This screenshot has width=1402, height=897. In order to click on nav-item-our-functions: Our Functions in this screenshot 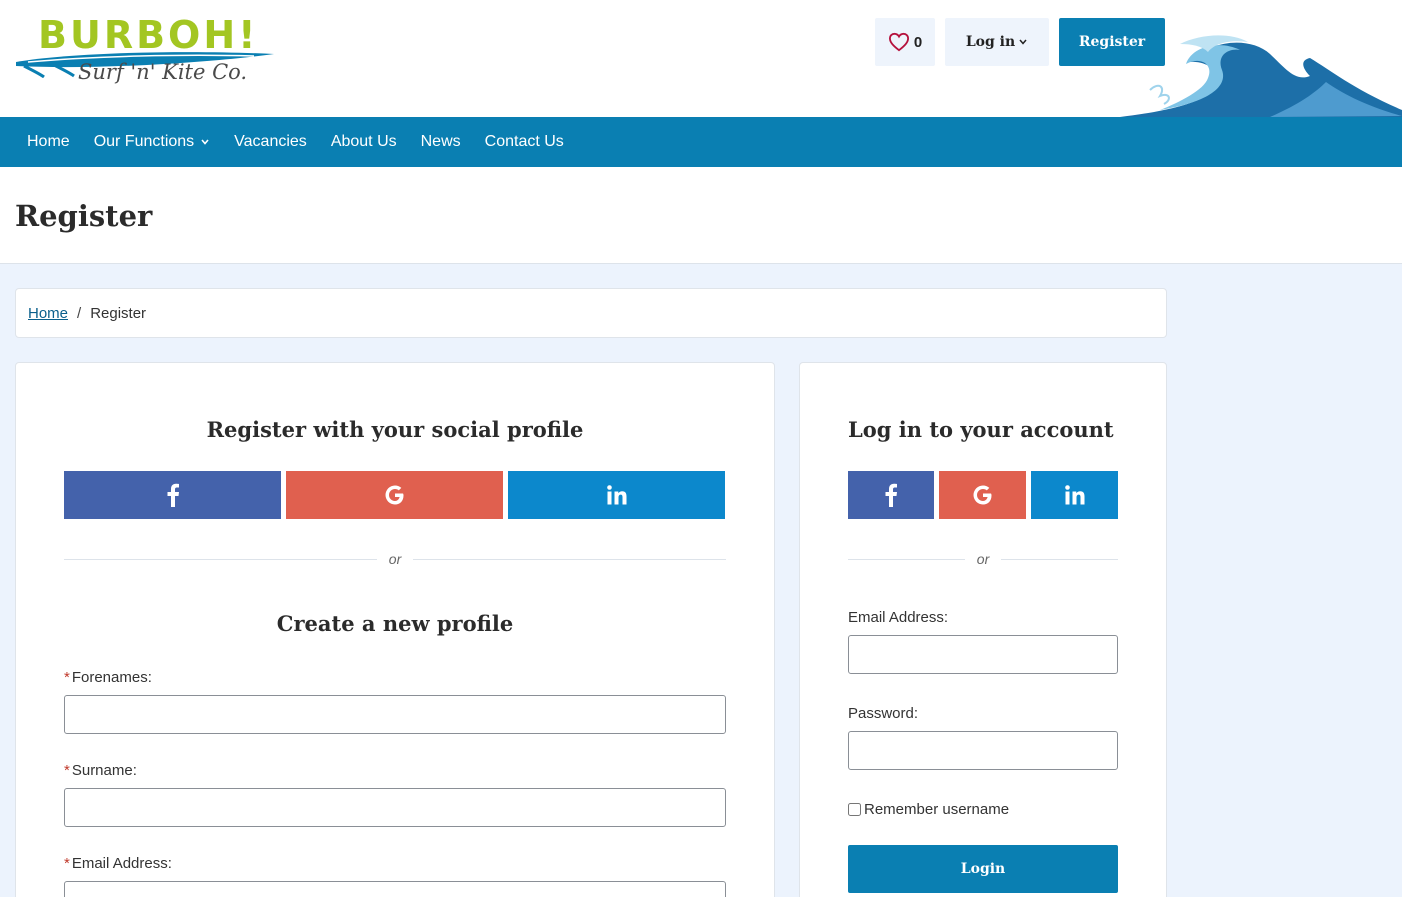, I will do `click(152, 142)`.